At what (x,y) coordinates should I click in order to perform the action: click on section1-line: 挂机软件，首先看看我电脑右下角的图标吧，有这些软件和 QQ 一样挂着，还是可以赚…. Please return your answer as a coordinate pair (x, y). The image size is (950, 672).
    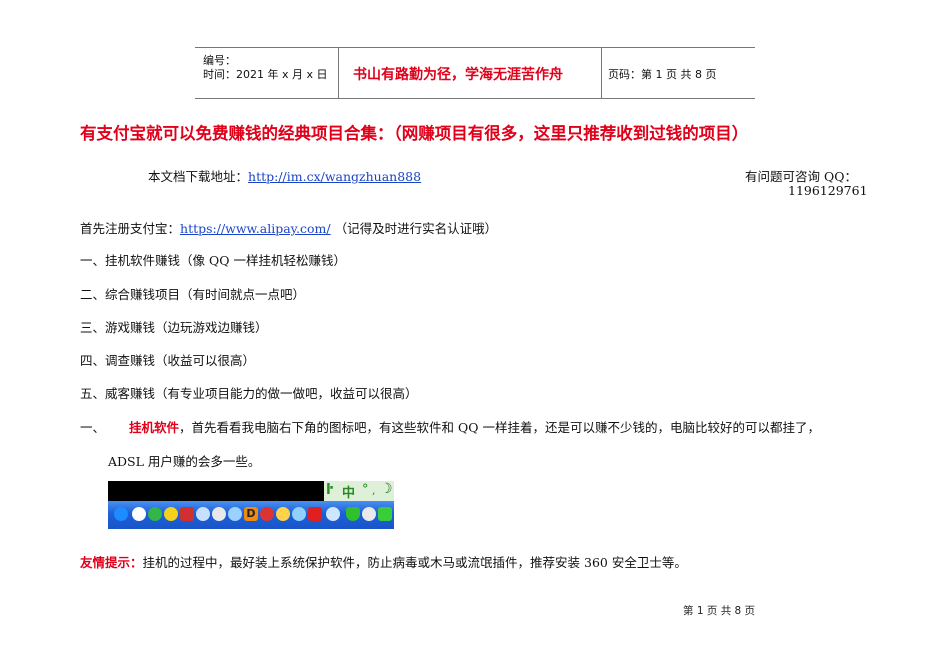
    Looking at the image, I should click on (474, 426).